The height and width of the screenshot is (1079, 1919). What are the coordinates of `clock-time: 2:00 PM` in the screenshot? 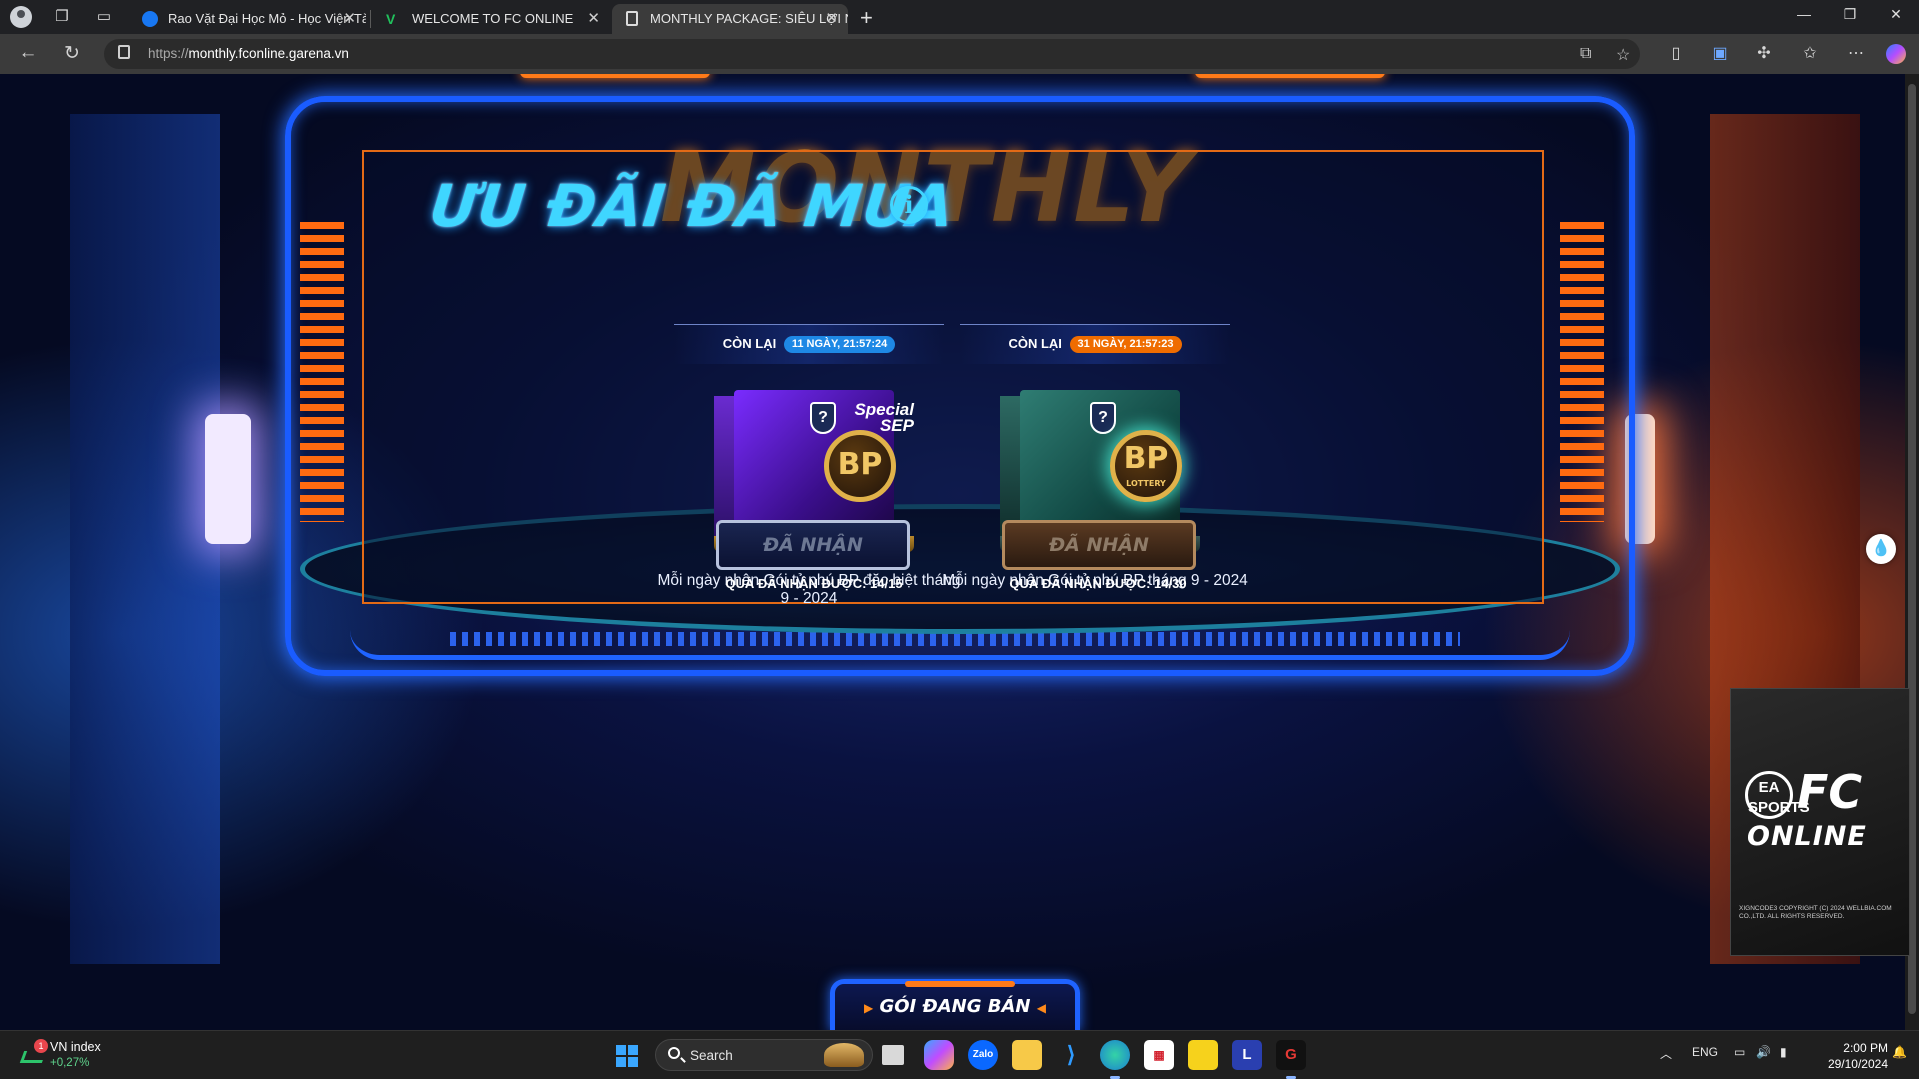 It's located at (1865, 1048).